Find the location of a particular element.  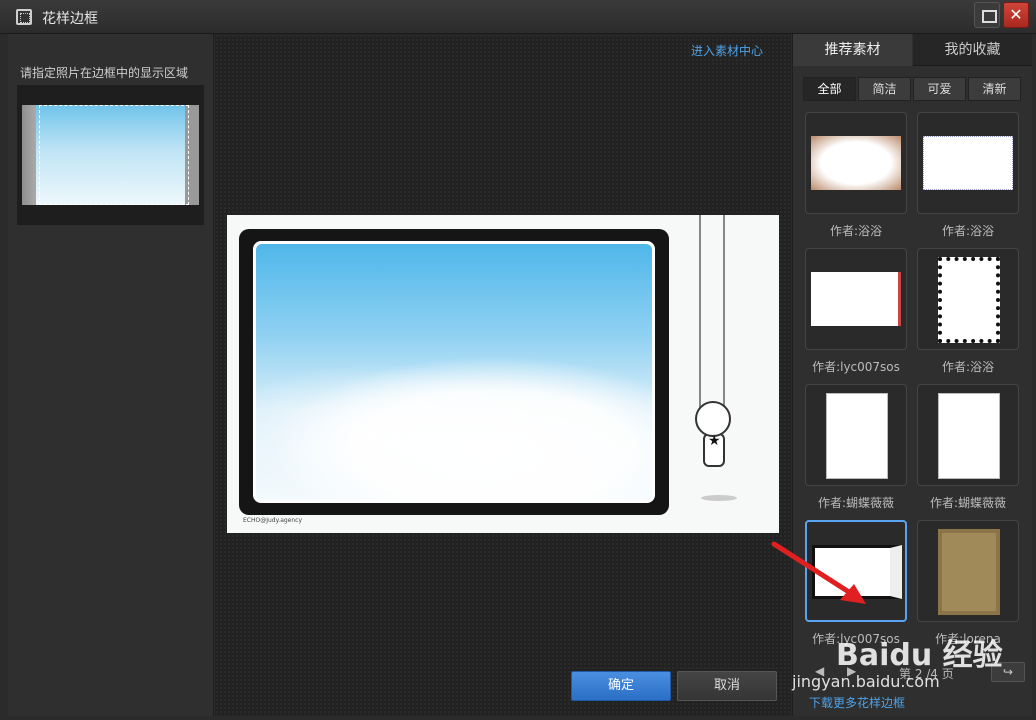

cat-head-illustration is located at coordinates (713, 419).